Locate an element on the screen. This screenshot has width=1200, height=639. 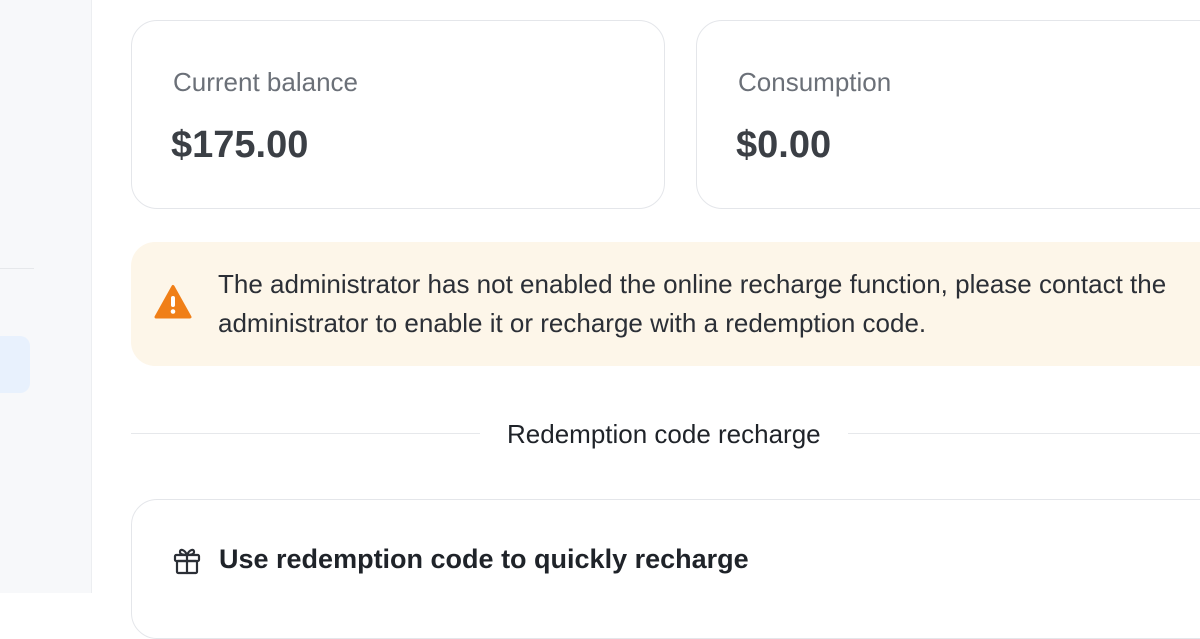
balance-label: Current balance is located at coordinates (265, 82).